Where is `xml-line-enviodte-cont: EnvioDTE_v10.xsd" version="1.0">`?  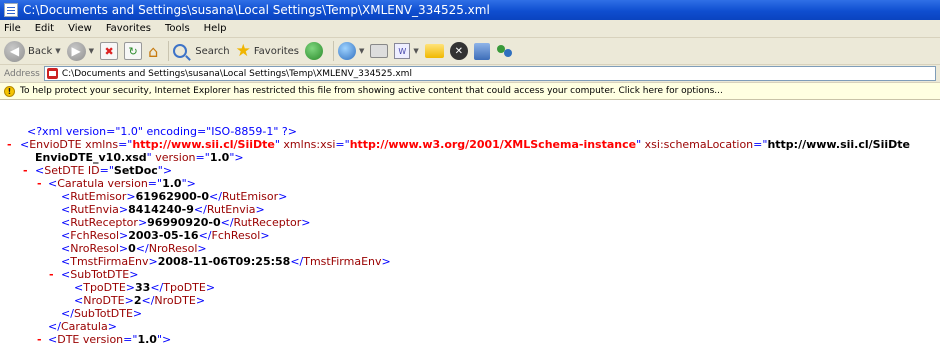 xml-line-enviodte-cont: EnvioDTE_v10.xsd" version="1.0"> is located at coordinates (139, 157).